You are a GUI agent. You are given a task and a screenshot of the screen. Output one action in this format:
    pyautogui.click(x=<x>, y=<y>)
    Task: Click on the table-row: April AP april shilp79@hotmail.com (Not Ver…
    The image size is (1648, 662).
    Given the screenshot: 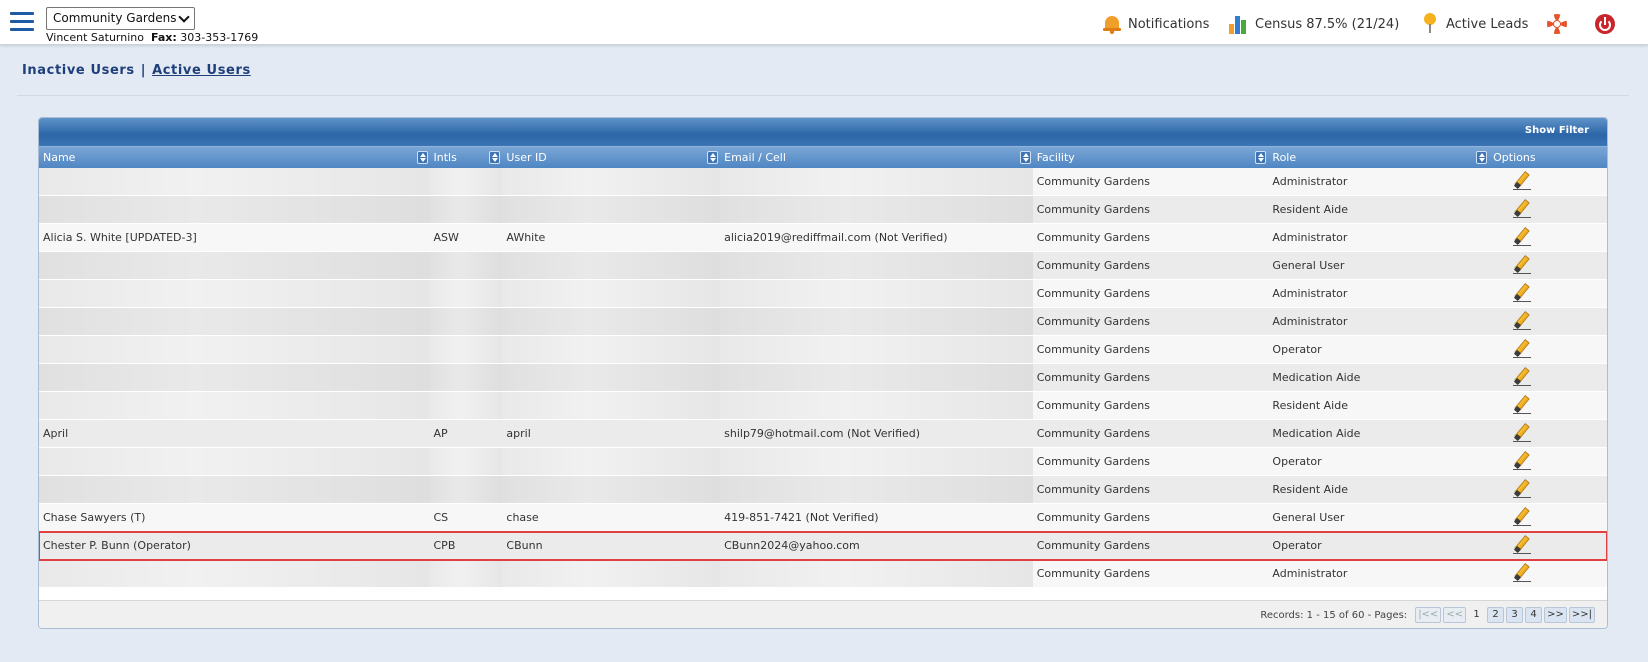 What is the action you would take?
    pyautogui.click(x=823, y=434)
    